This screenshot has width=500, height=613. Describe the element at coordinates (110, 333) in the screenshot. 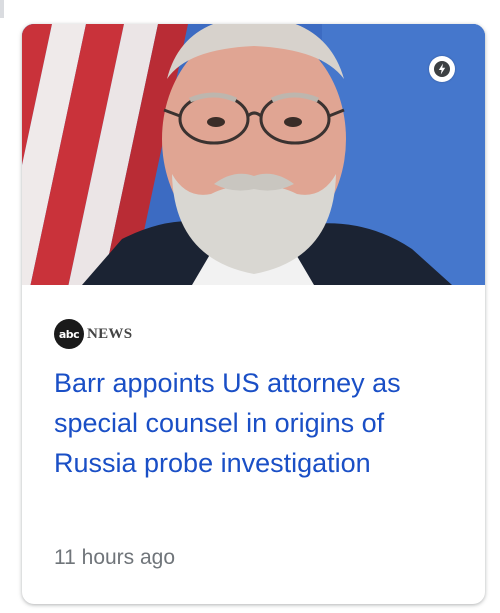

I see `source-name: NEWS` at that location.